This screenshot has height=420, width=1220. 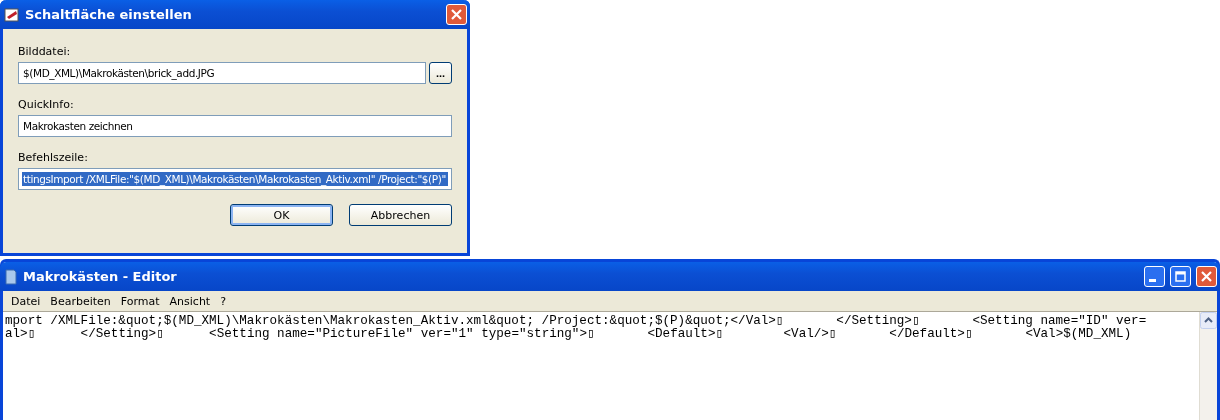 What do you see at coordinates (80, 301) in the screenshot?
I see `menu-item: Bearbeiten` at bounding box center [80, 301].